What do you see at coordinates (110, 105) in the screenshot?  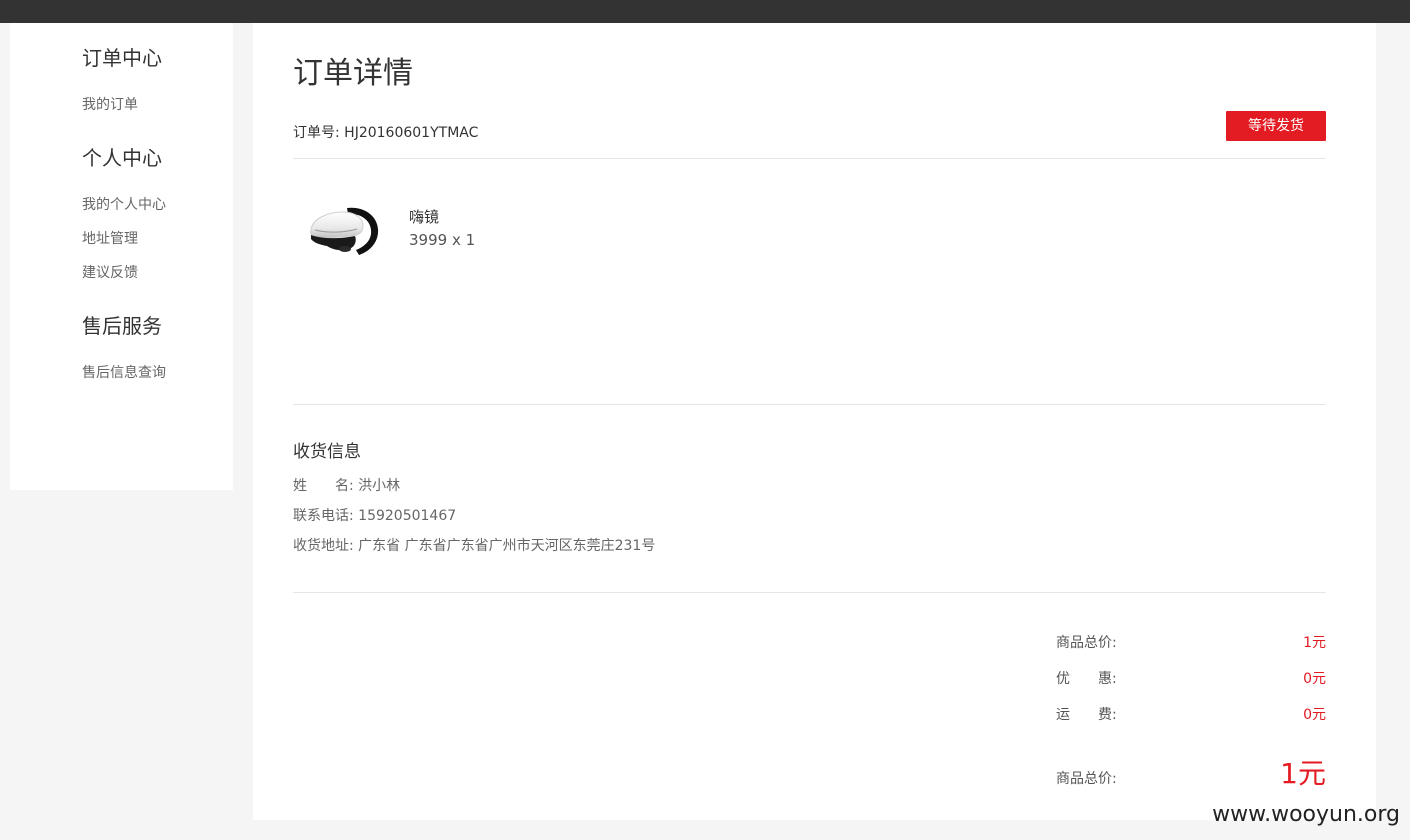 I see `sidebar-item-my-orders: 我的订单` at bounding box center [110, 105].